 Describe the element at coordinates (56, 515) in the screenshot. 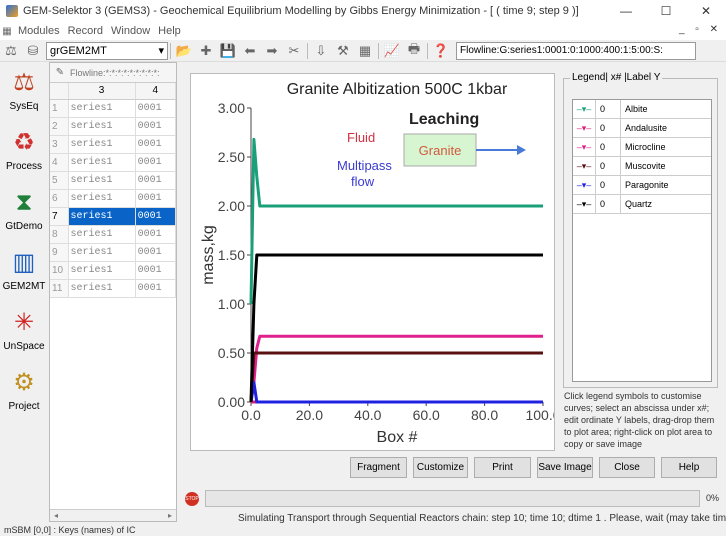

I see `scroll-left-icon: ◂` at that location.